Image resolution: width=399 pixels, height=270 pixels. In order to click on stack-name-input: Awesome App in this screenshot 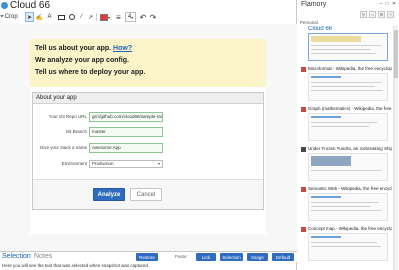, I will do `click(126, 148)`.